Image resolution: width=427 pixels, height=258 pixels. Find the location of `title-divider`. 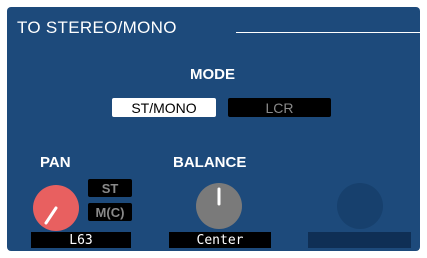

title-divider is located at coordinates (329, 32).